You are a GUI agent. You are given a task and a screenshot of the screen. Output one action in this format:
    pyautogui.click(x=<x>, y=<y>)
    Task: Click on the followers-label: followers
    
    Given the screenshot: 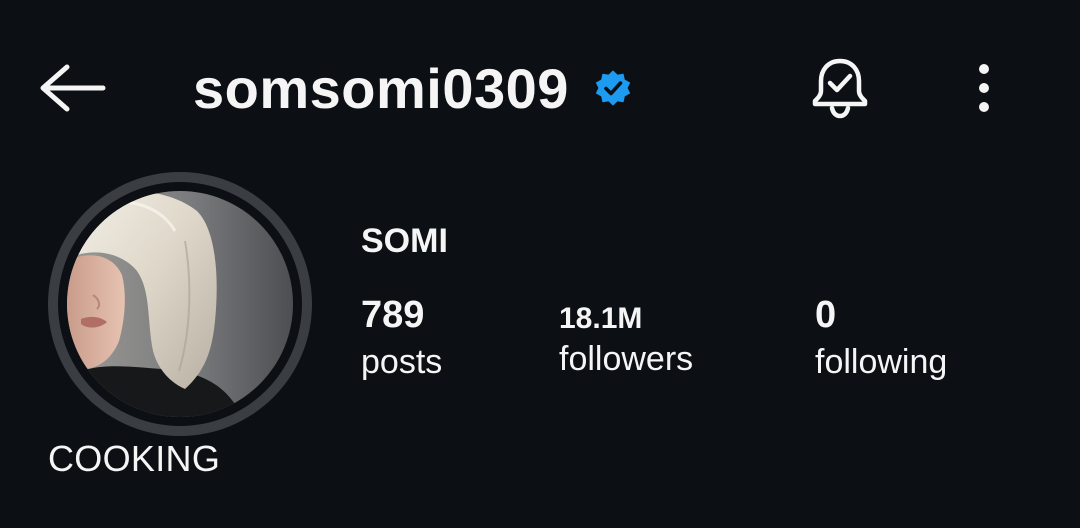 What is the action you would take?
    pyautogui.click(x=626, y=359)
    